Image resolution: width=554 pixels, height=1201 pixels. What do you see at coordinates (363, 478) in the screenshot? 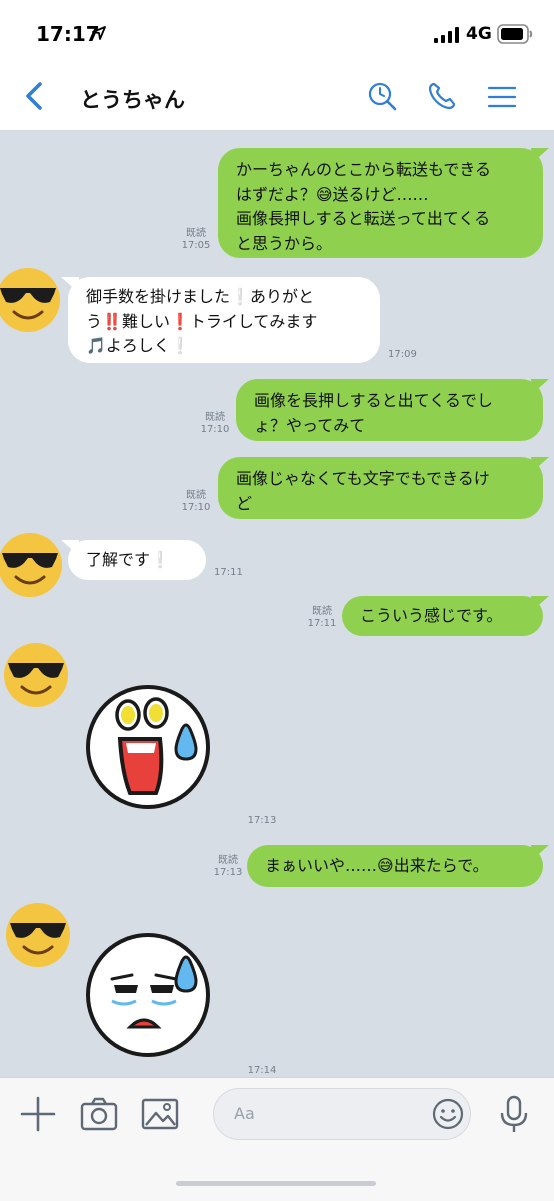
I see `message-line: 画像じゃなくても文字でもできるけ` at bounding box center [363, 478].